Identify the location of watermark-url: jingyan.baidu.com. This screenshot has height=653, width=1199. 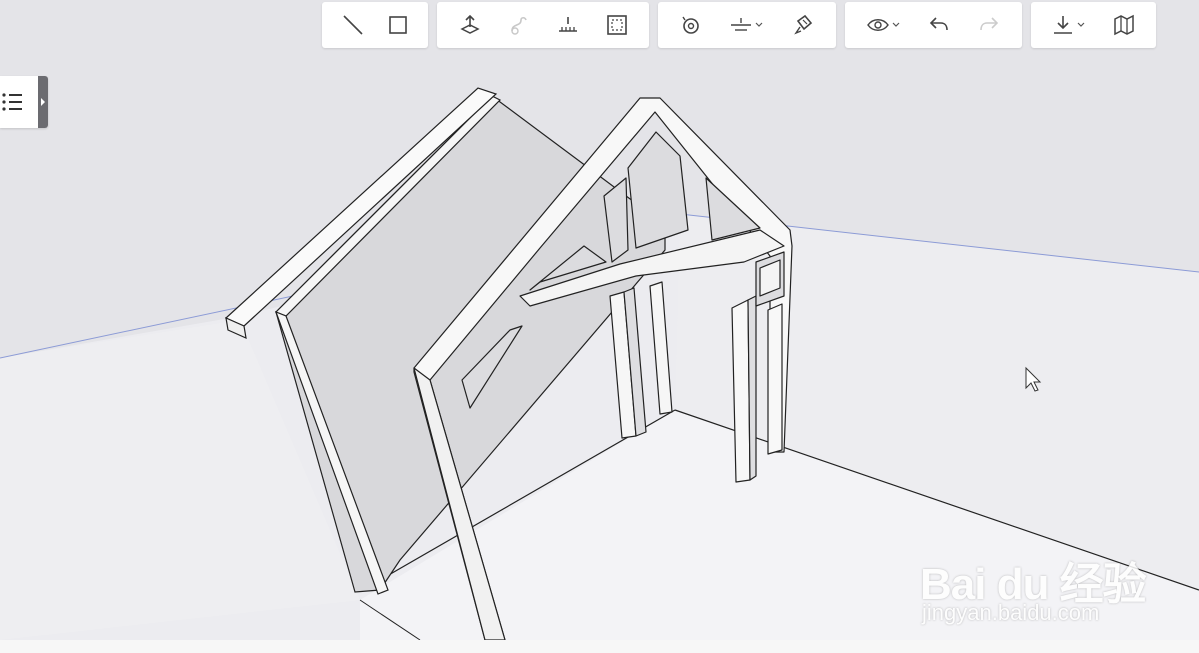
(1011, 612).